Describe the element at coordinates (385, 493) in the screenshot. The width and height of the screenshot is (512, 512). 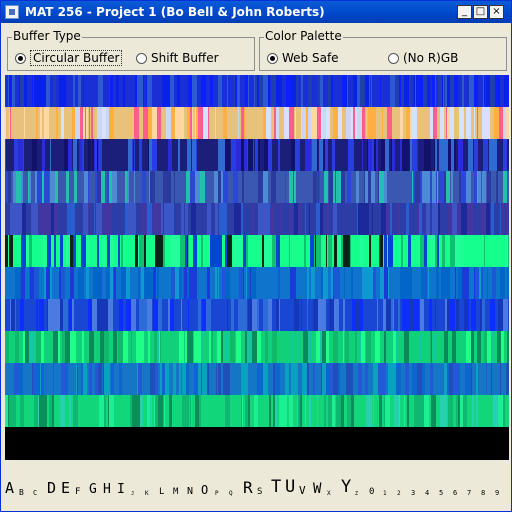
I see `alphabet-glyph: 1` at that location.